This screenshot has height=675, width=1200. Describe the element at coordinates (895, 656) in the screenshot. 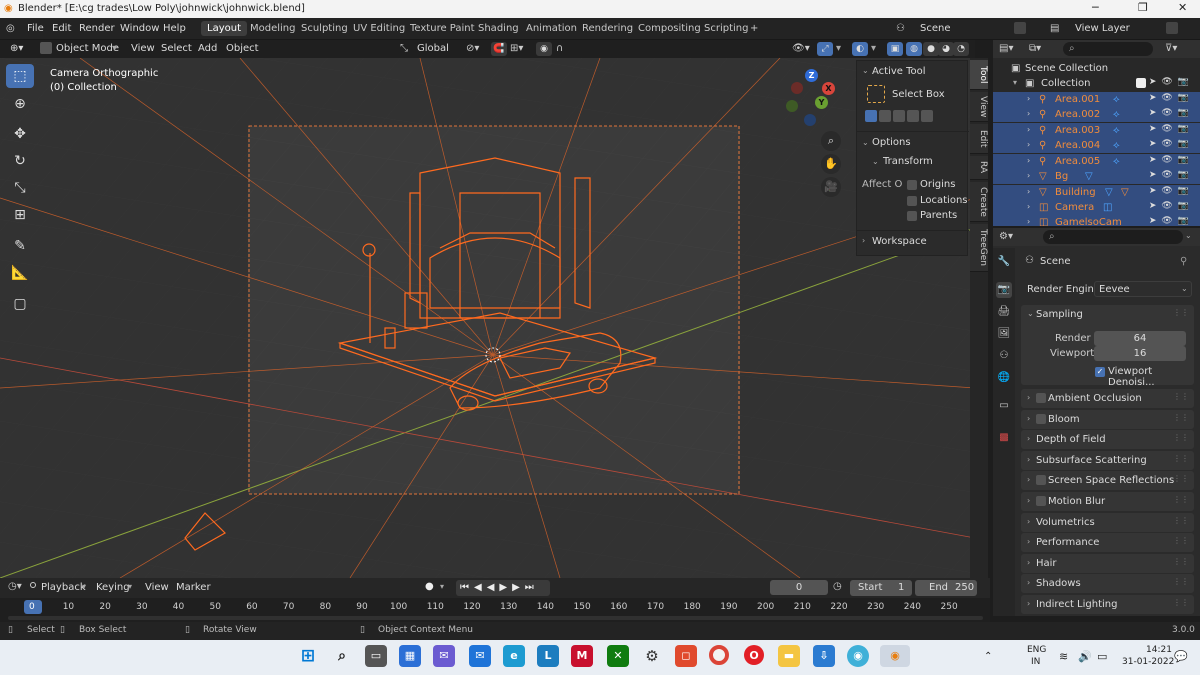

I see `blender-taskbar-icon: ◉` at that location.